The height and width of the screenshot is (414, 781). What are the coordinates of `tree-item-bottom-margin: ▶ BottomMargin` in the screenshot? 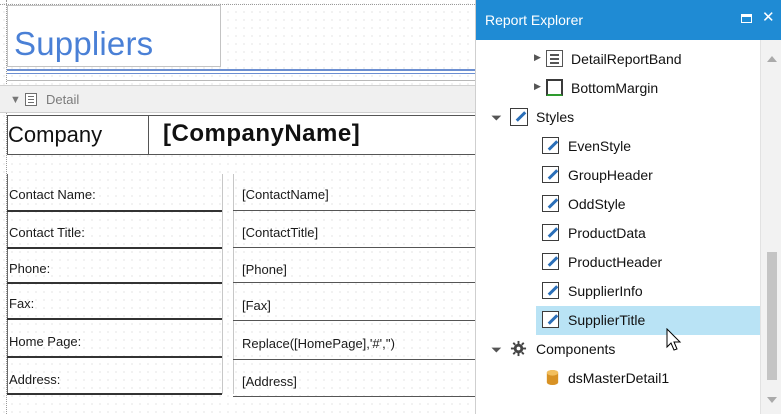 It's located at (618, 88).